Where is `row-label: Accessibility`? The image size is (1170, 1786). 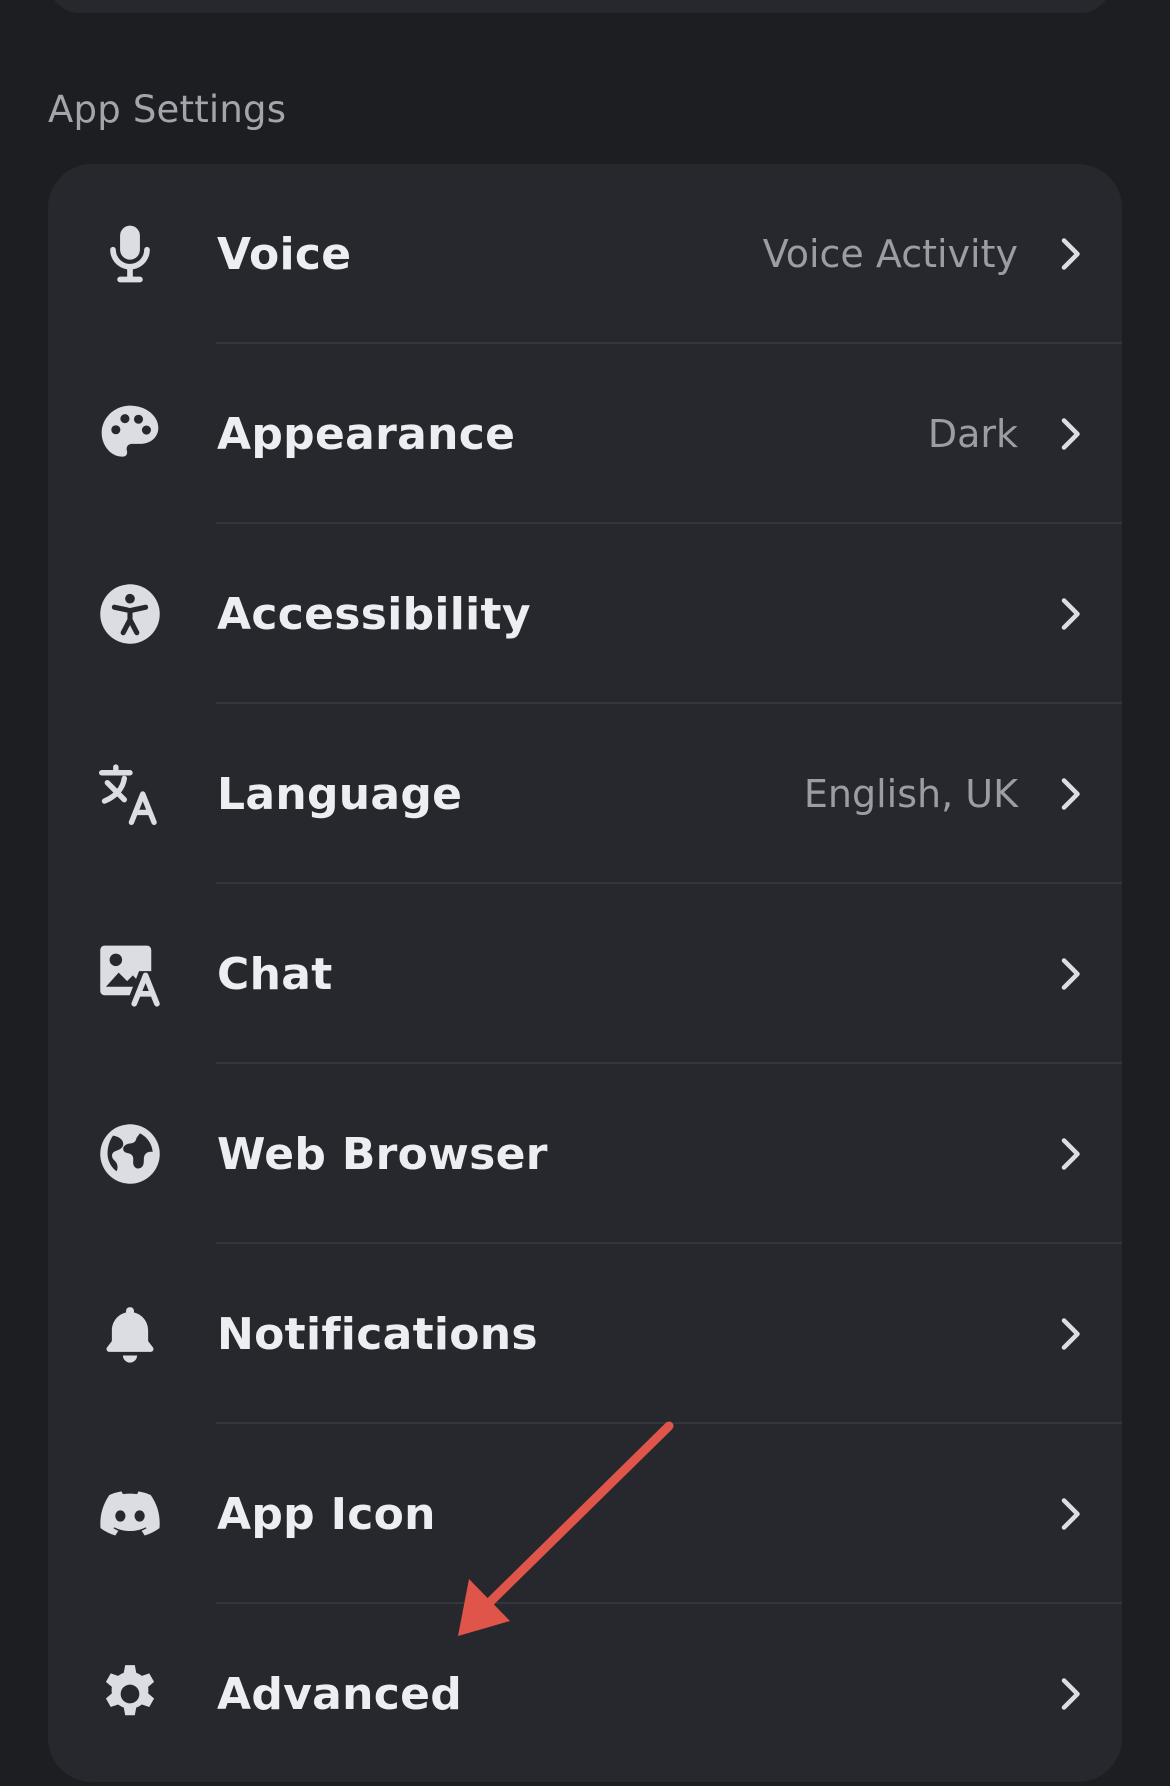
row-label: Accessibility is located at coordinates (374, 614).